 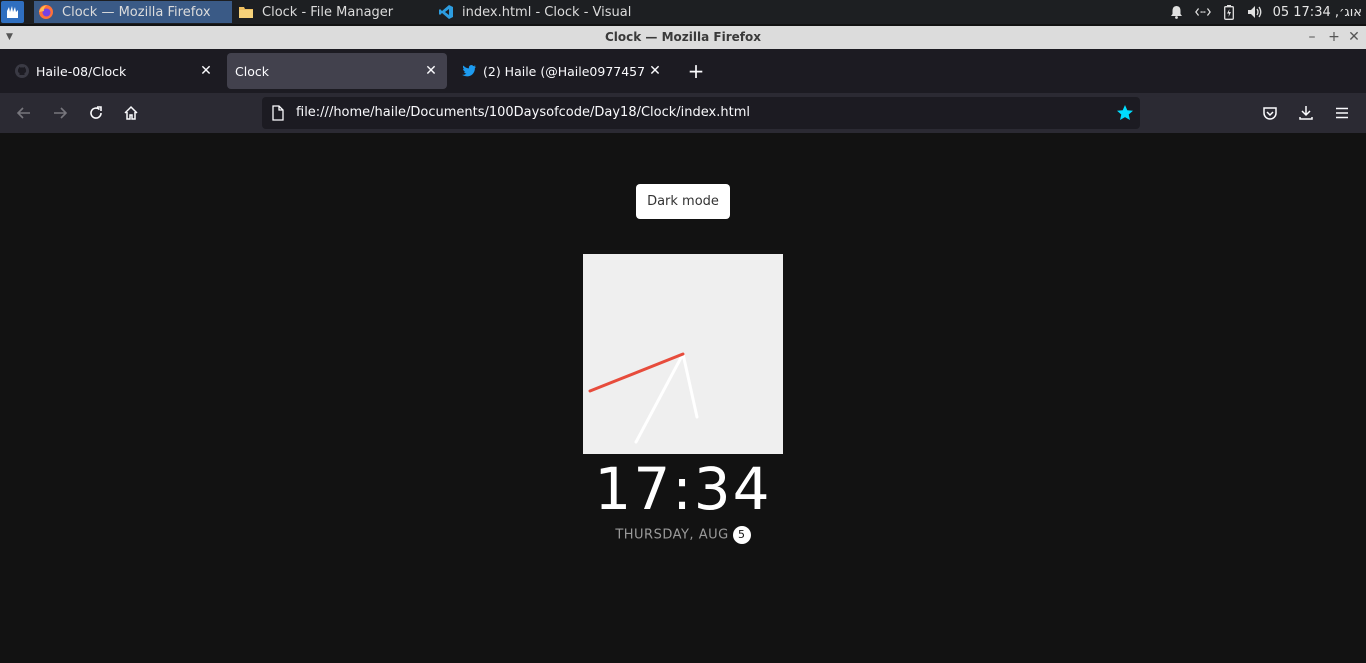 I want to click on tab-twitter: (2) Haile (@Haile09774574) / T ✕, so click(x=561, y=71).